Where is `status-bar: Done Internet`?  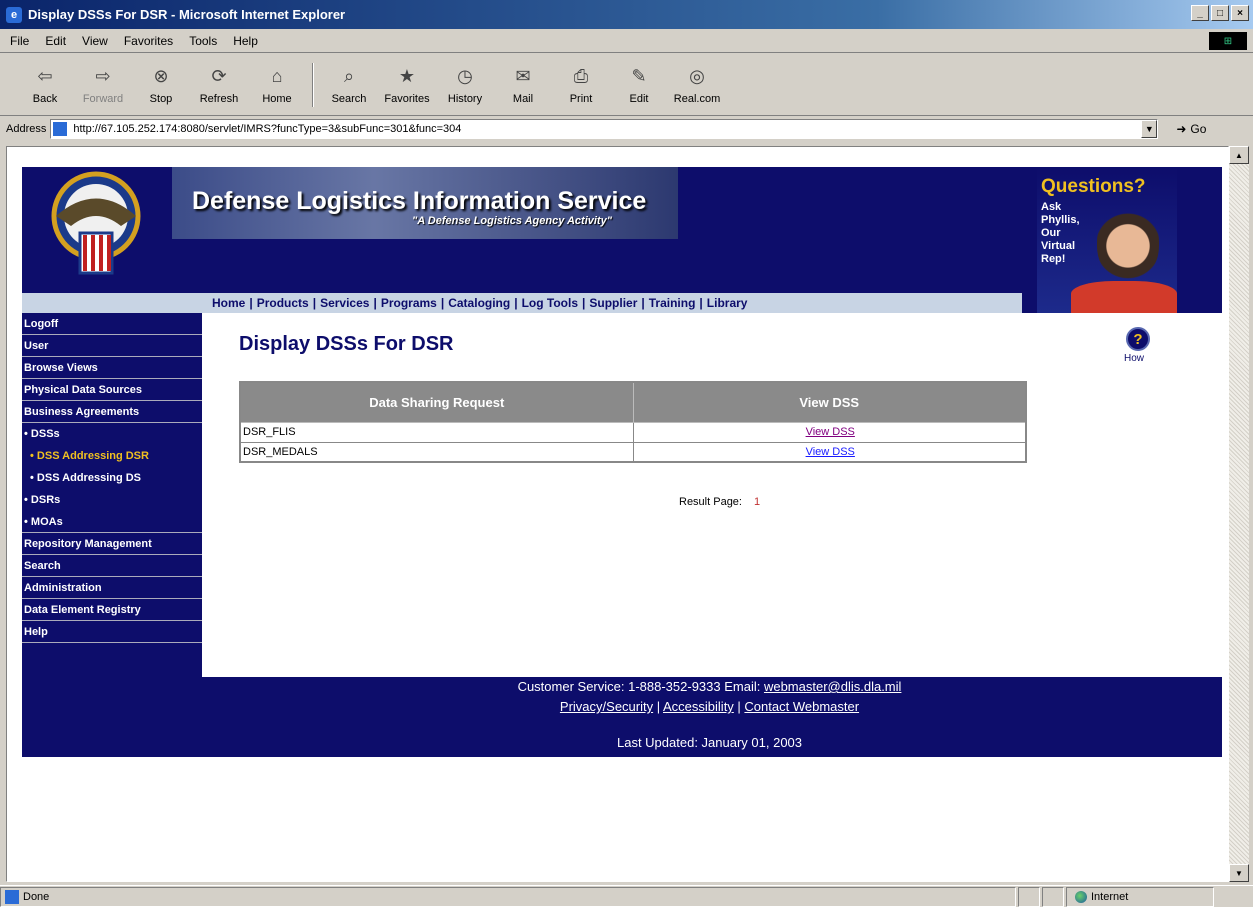
status-bar: Done Internet is located at coordinates (626, 896).